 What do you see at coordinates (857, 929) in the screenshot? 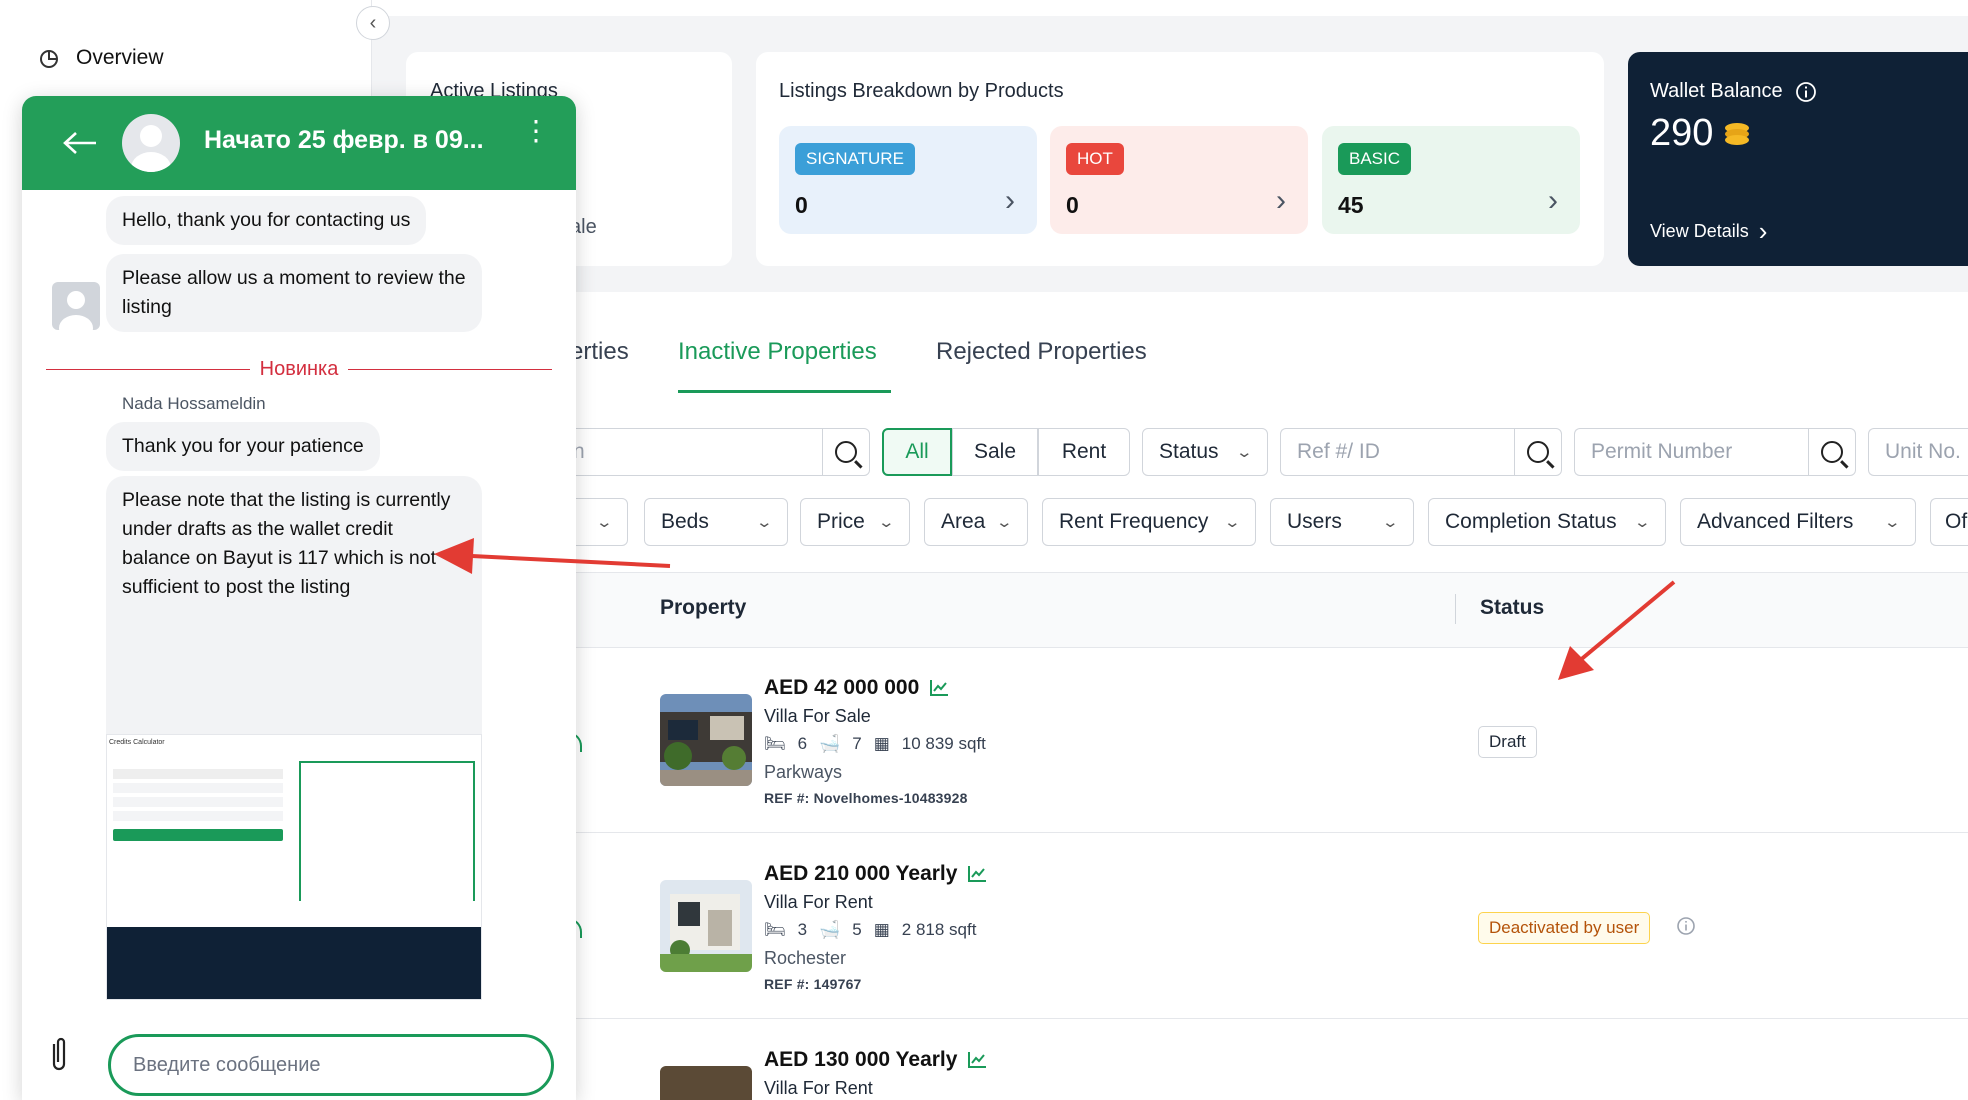
I see `baths-count: 5` at bounding box center [857, 929].